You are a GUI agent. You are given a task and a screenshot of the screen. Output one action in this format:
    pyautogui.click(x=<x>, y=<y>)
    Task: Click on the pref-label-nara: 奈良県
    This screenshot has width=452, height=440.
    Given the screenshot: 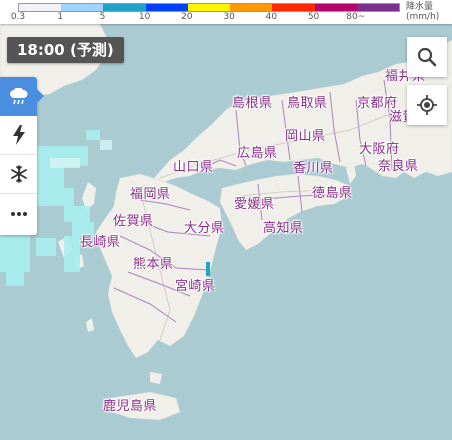 What is the action you would take?
    pyautogui.click(x=398, y=166)
    